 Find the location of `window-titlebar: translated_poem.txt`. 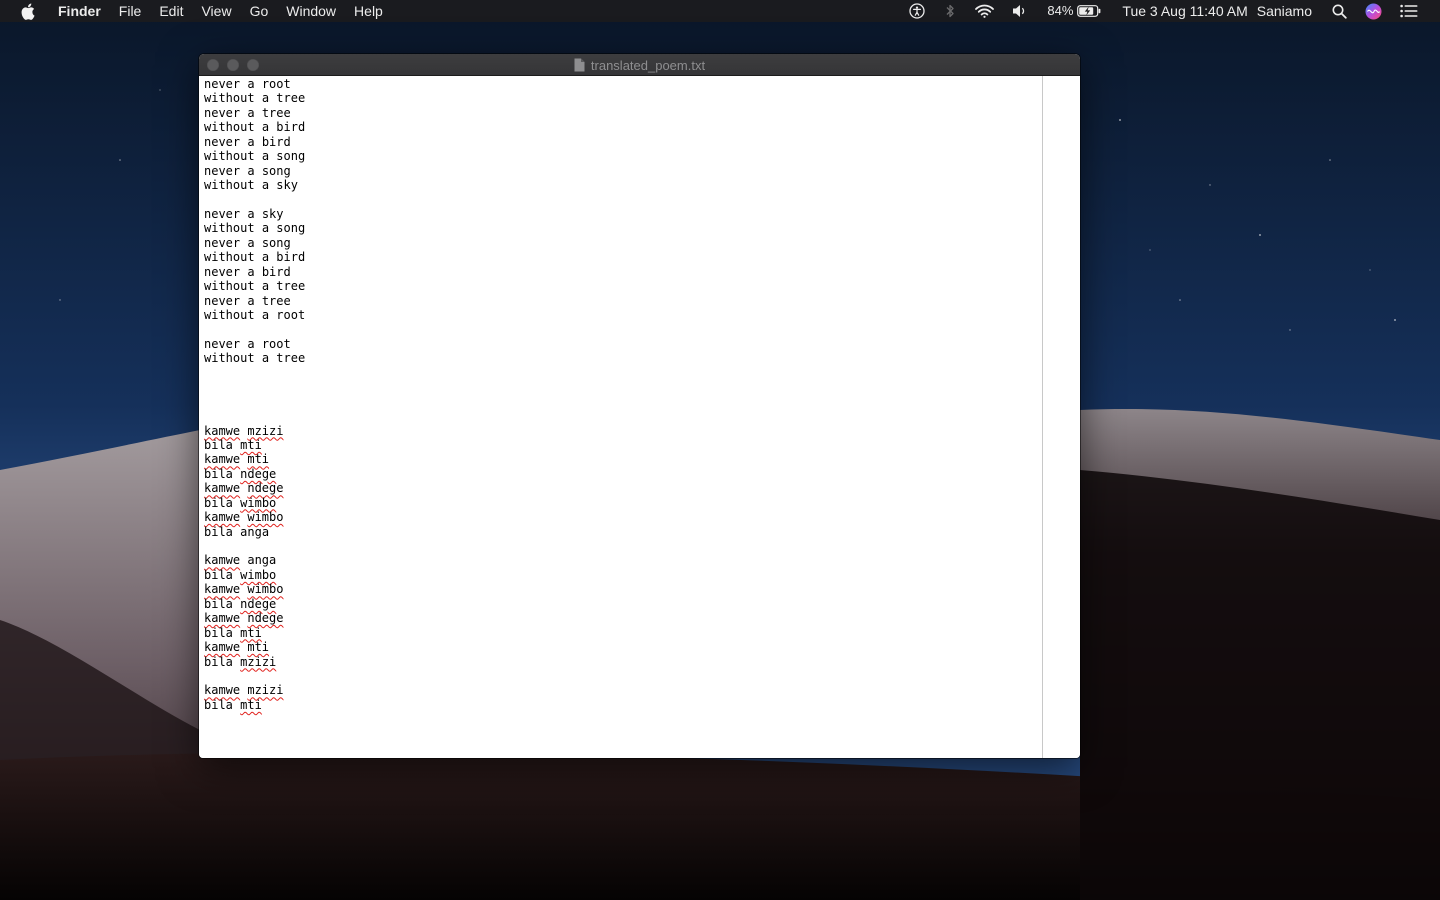

window-titlebar: translated_poem.txt is located at coordinates (639, 65).